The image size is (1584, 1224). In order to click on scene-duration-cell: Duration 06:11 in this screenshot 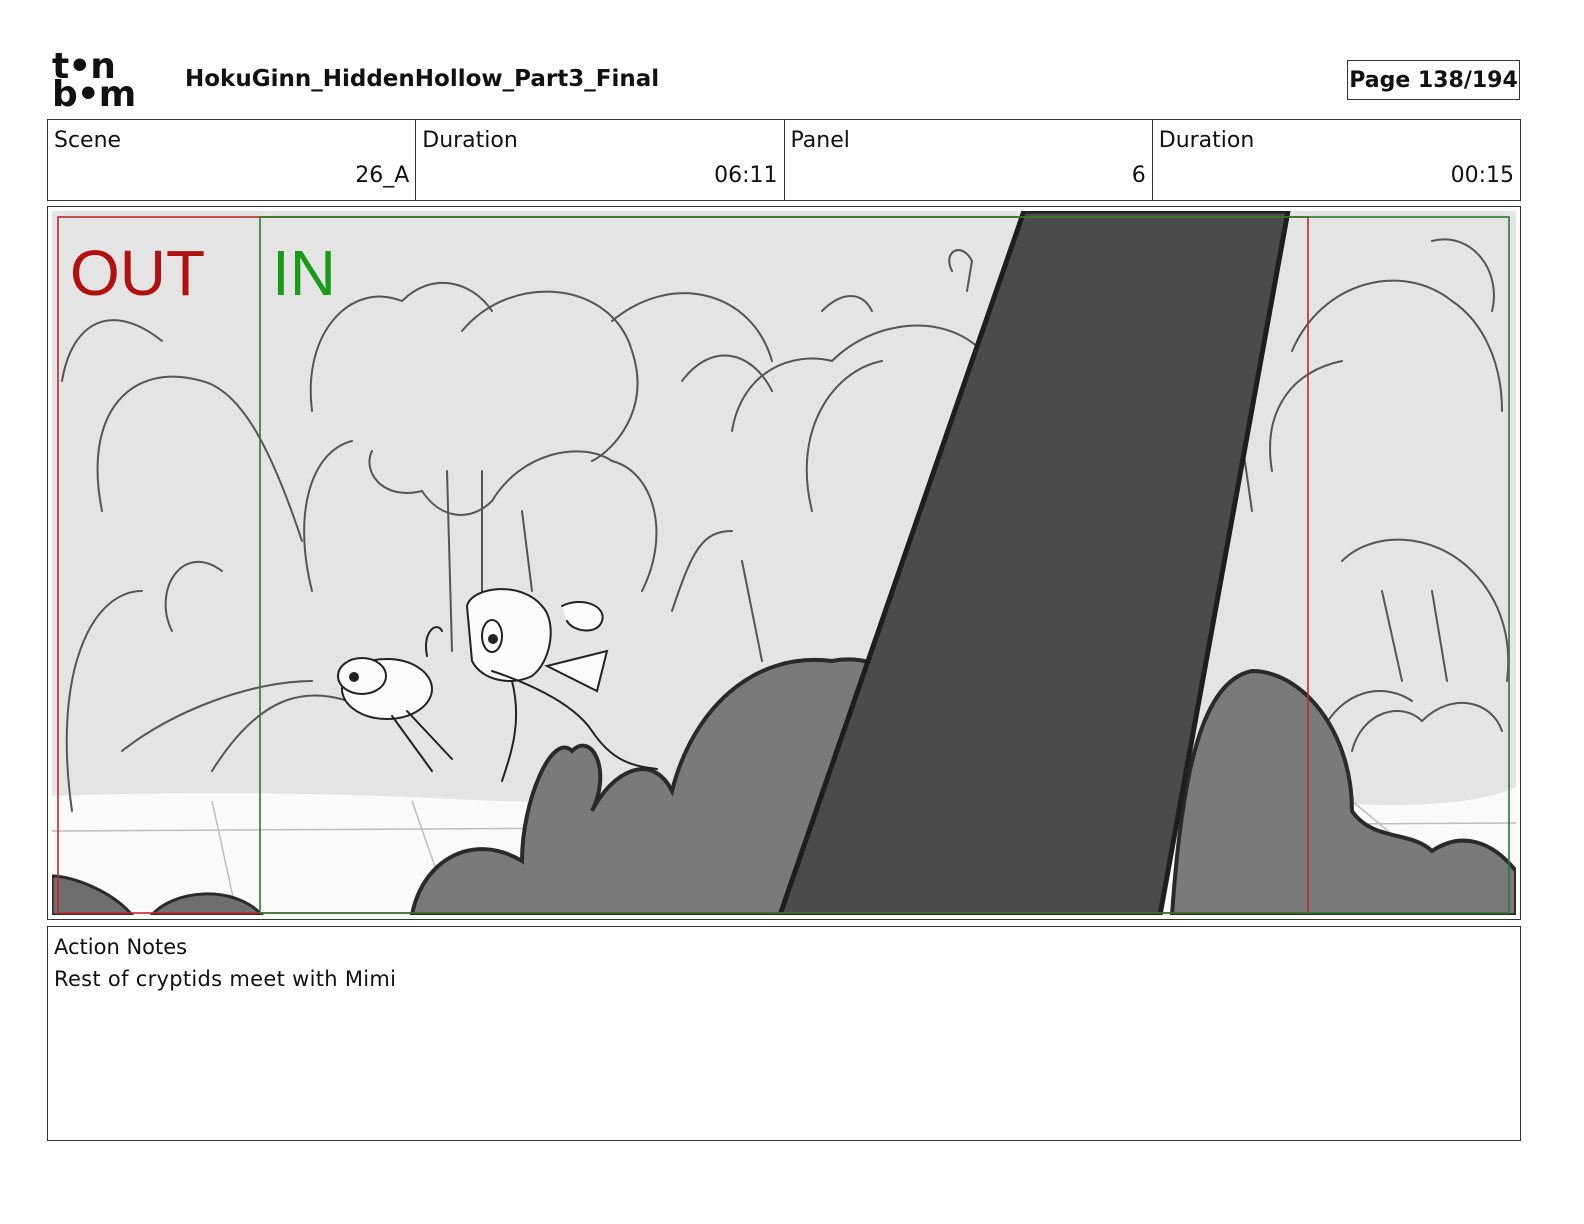, I will do `click(600, 160)`.